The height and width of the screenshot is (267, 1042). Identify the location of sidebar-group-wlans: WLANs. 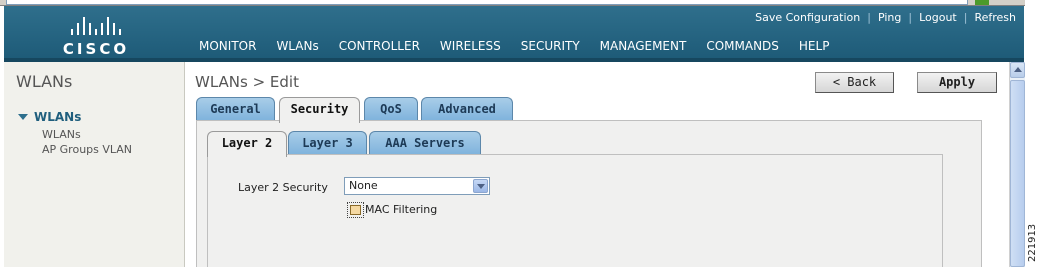
(49, 117).